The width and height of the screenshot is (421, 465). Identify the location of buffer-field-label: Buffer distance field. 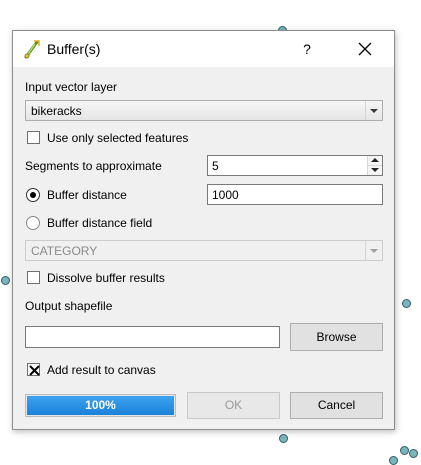
(100, 223).